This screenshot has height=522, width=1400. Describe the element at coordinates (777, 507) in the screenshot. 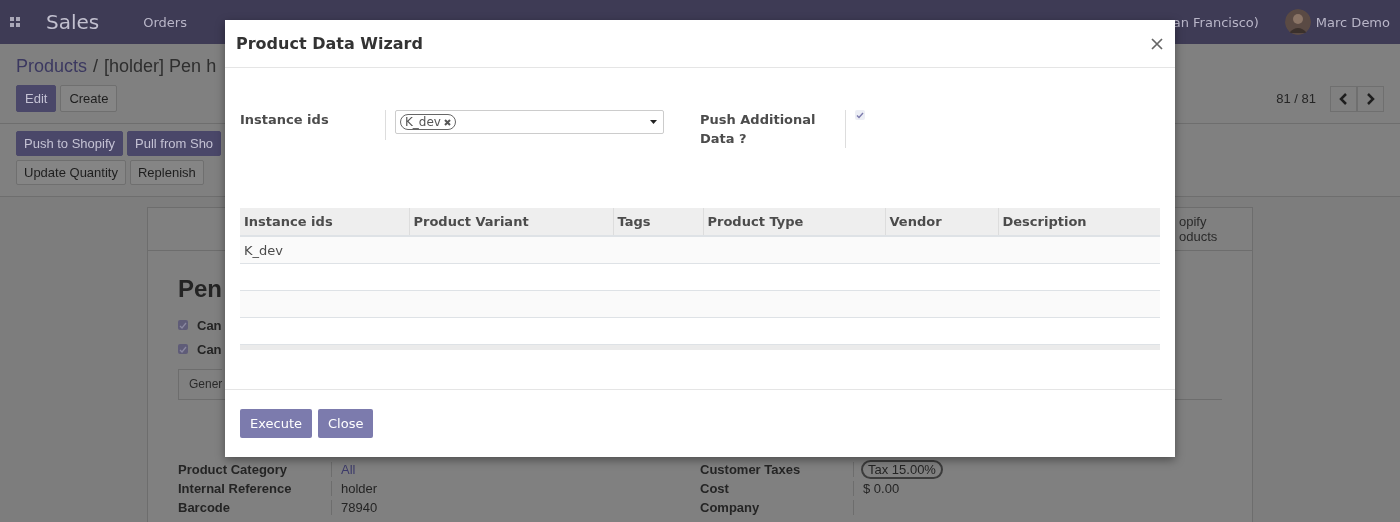

I see `field-label: Company` at that location.